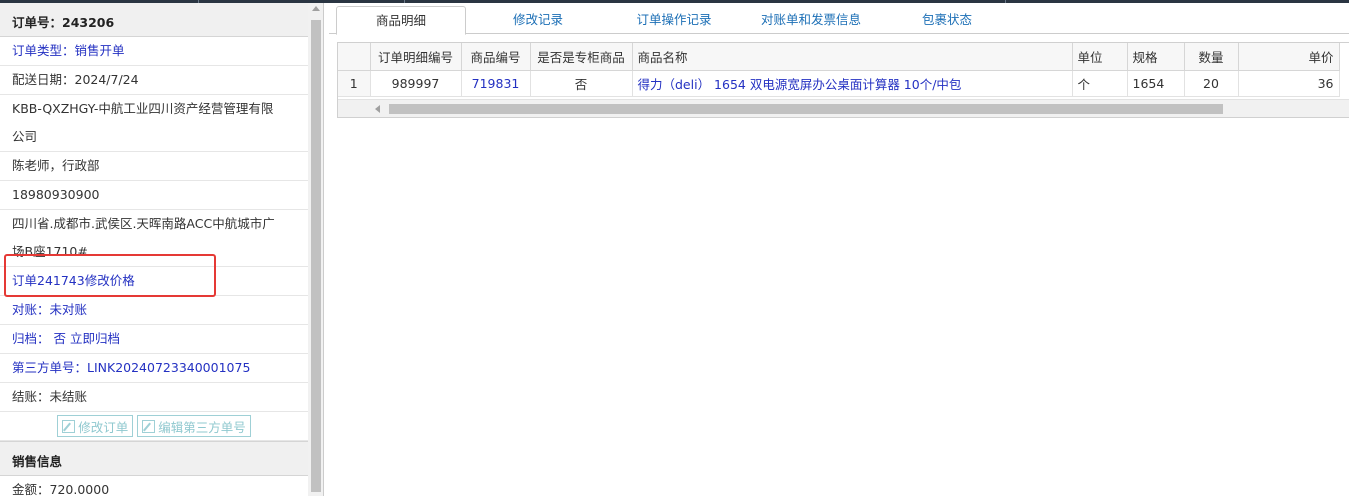  What do you see at coordinates (154, 80) in the screenshot?
I see `delivery-date: 配送日期：2024/7/24` at bounding box center [154, 80].